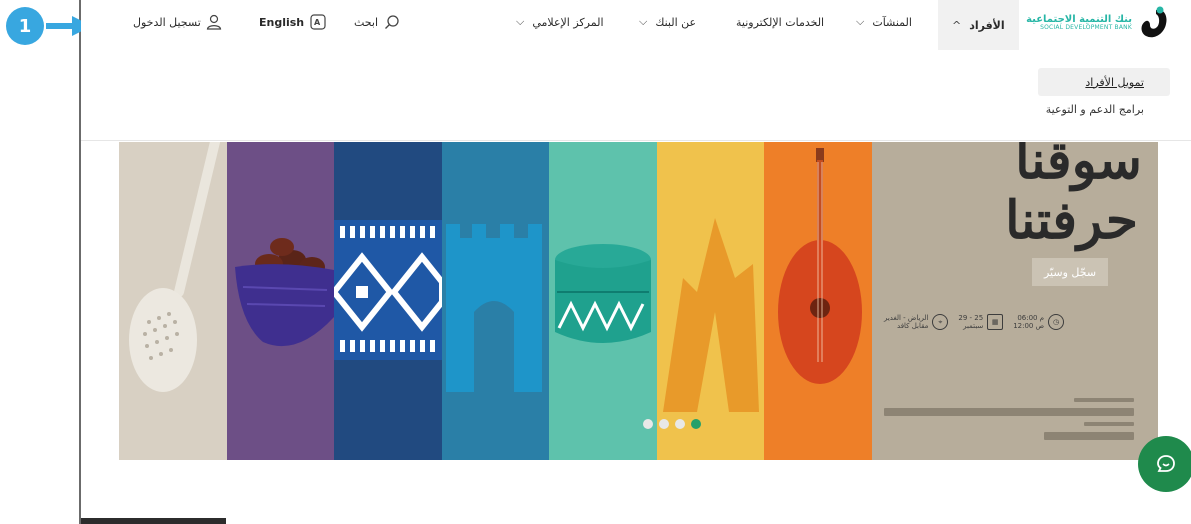 The width and height of the screenshot is (1191, 524). I want to click on craft-slide-cushion, so click(603, 301).